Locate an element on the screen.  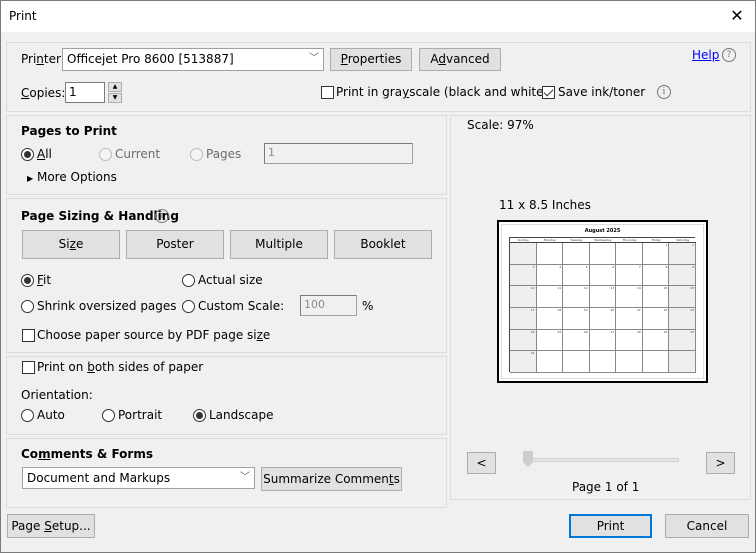
calendar-day-number: 2 is located at coordinates (693, 245).